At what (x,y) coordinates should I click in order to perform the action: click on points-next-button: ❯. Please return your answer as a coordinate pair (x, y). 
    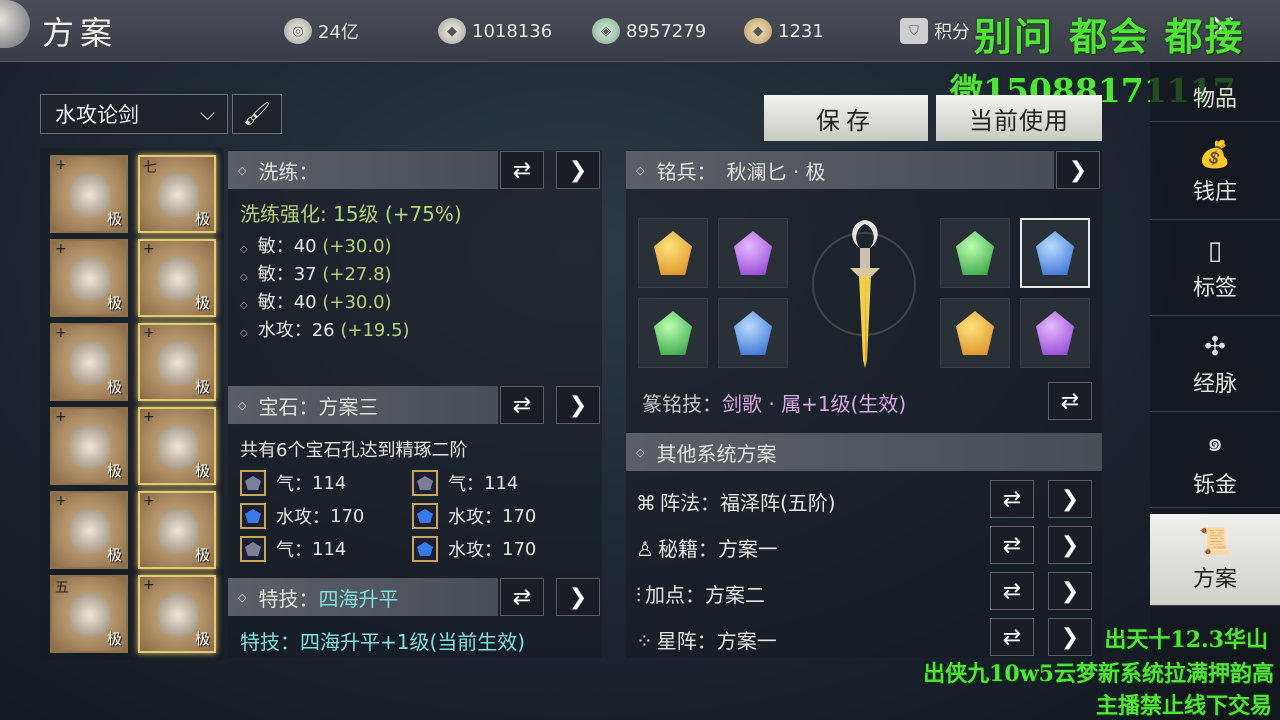
    Looking at the image, I should click on (1070, 591).